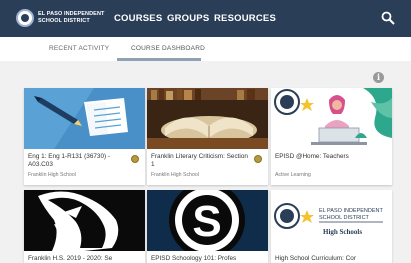  Describe the element at coordinates (25, 18) in the screenshot. I see `district-logo-icon` at that location.